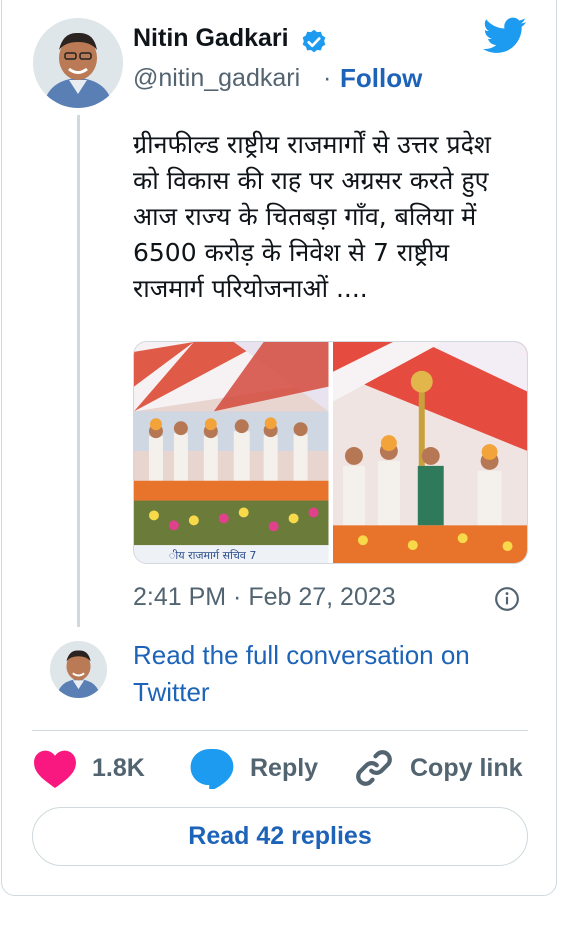  I want to click on like-action: 1.8K, so click(88, 768).